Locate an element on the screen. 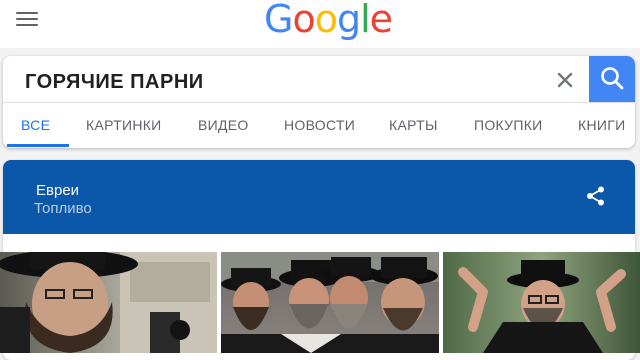 This screenshot has width=640, height=360. top-bar: Google is located at coordinates (320, 24).